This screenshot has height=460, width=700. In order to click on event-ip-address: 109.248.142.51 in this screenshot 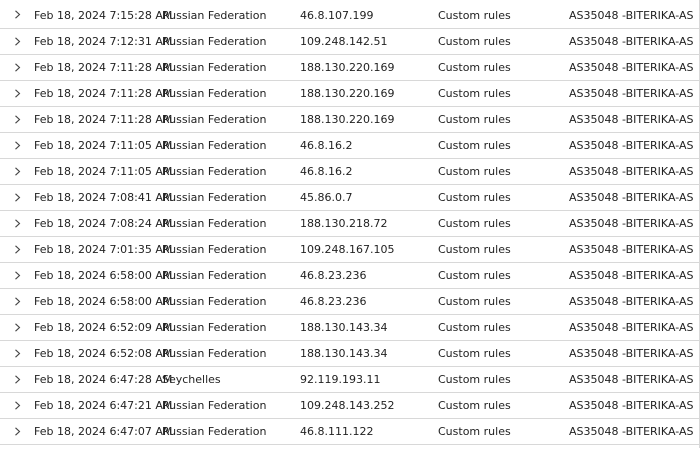, I will do `click(344, 41)`.